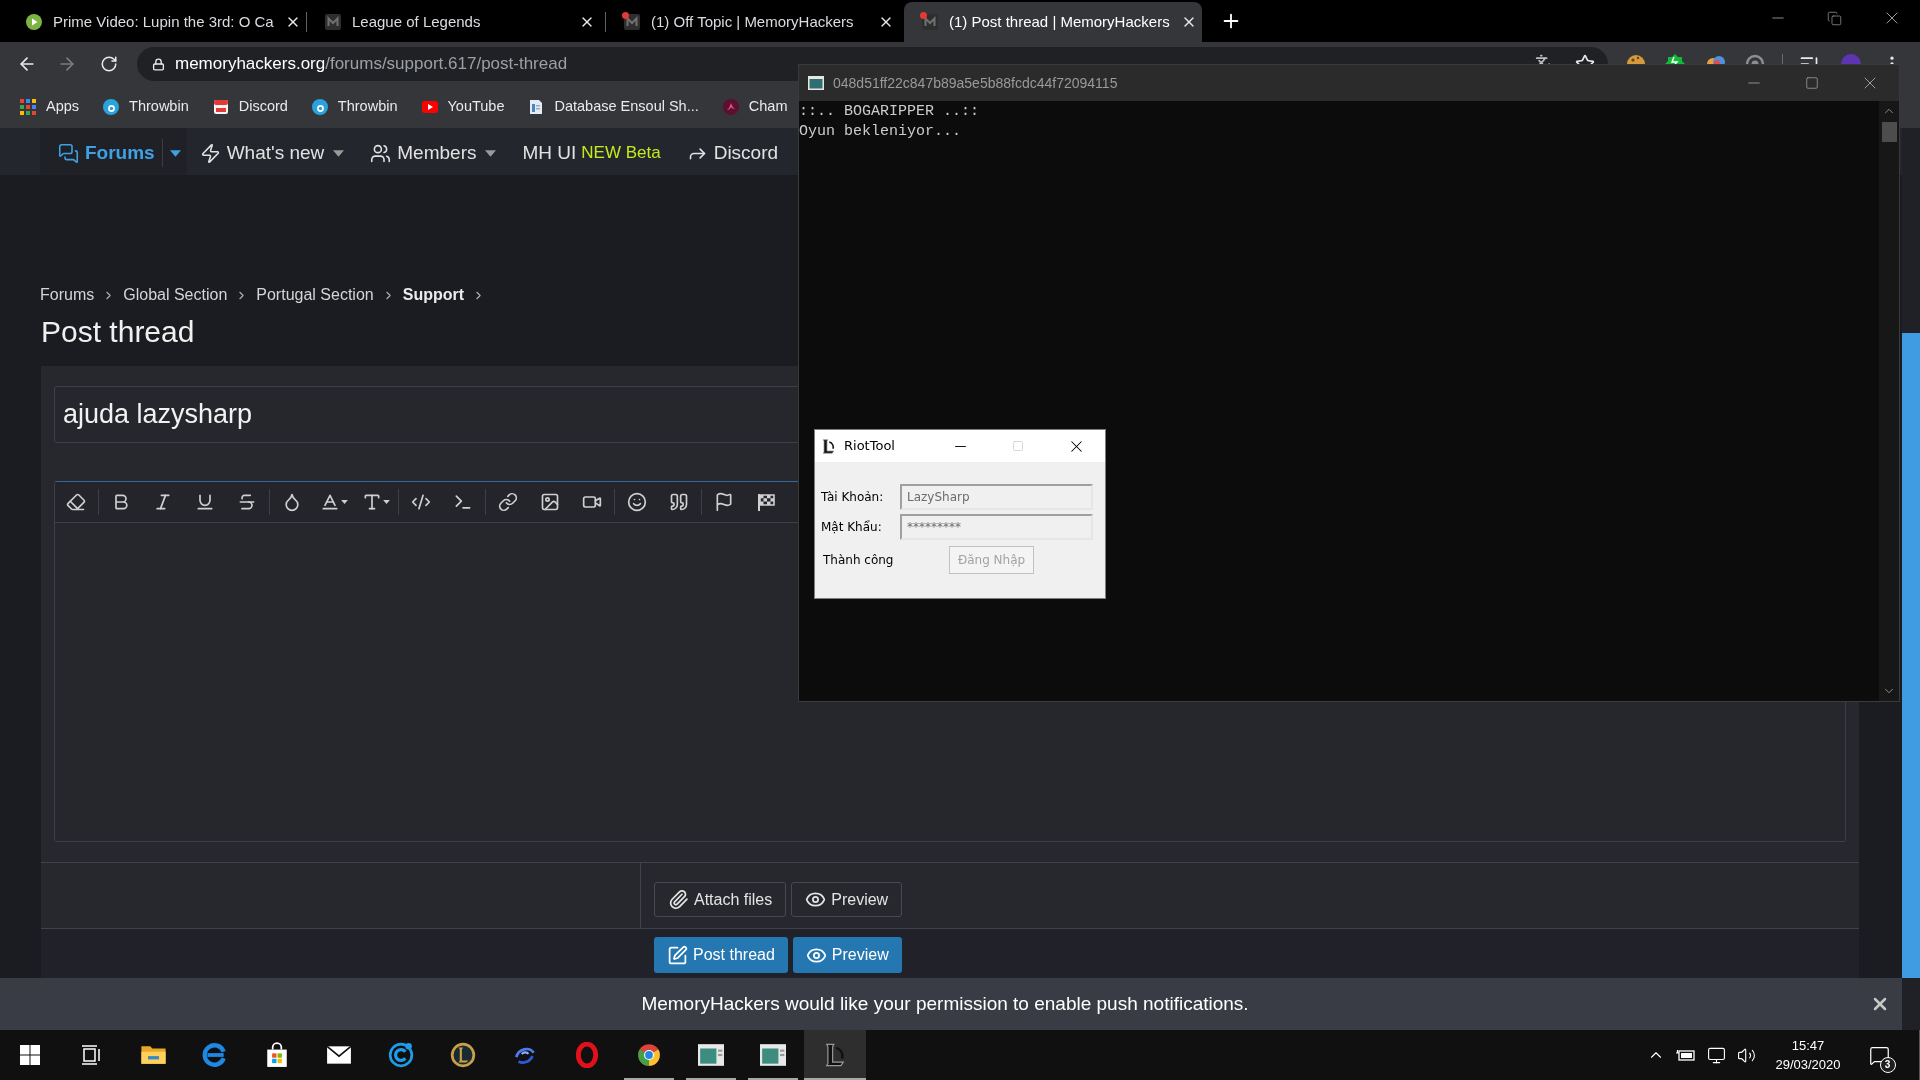 Image resolution: width=1920 pixels, height=1080 pixels. I want to click on field-label: Mật Khẩu:, so click(852, 527).